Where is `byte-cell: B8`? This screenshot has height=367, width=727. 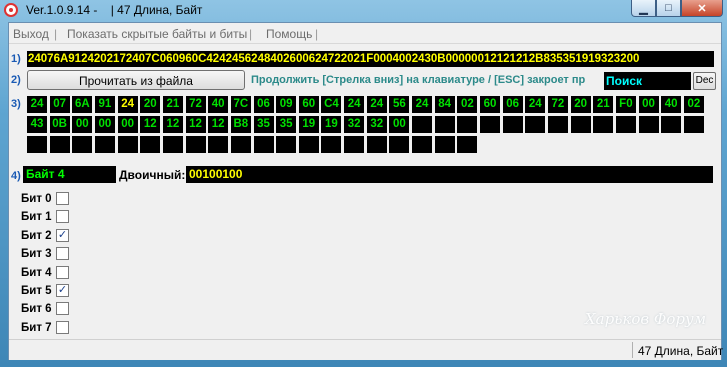
byte-cell: B8 is located at coordinates (240, 124).